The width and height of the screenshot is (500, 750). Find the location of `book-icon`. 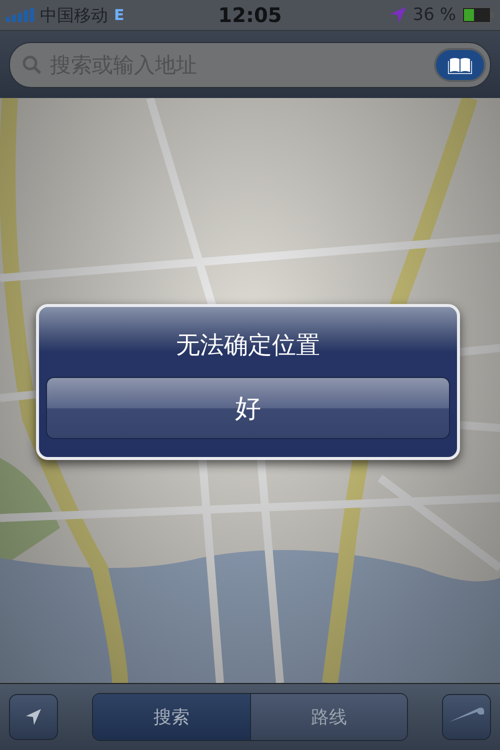

book-icon is located at coordinates (460, 65).